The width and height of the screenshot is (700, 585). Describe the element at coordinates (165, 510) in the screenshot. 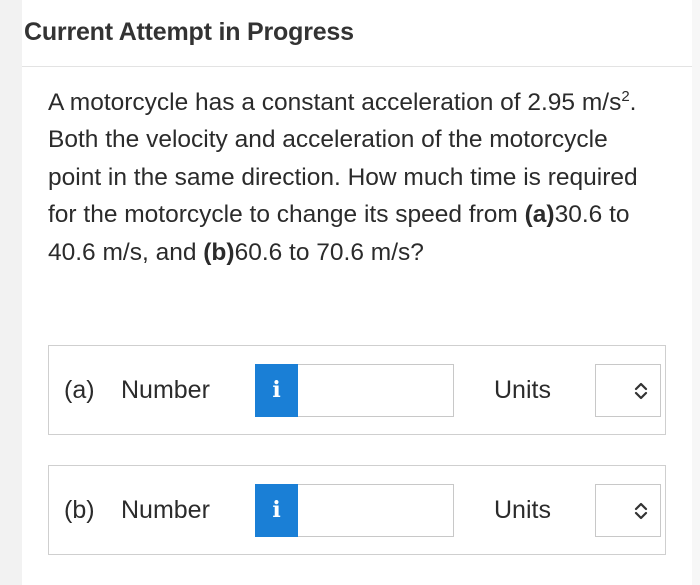

I see `number-label-b: Number` at that location.